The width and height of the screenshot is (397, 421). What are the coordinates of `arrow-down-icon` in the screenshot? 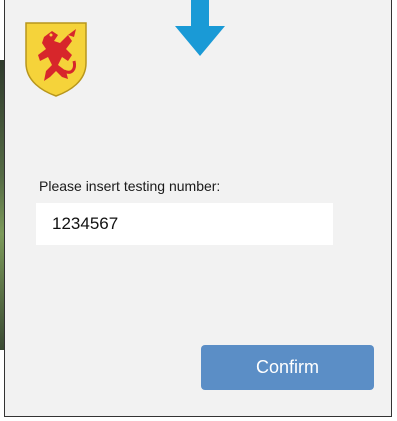 It's located at (200, 28).